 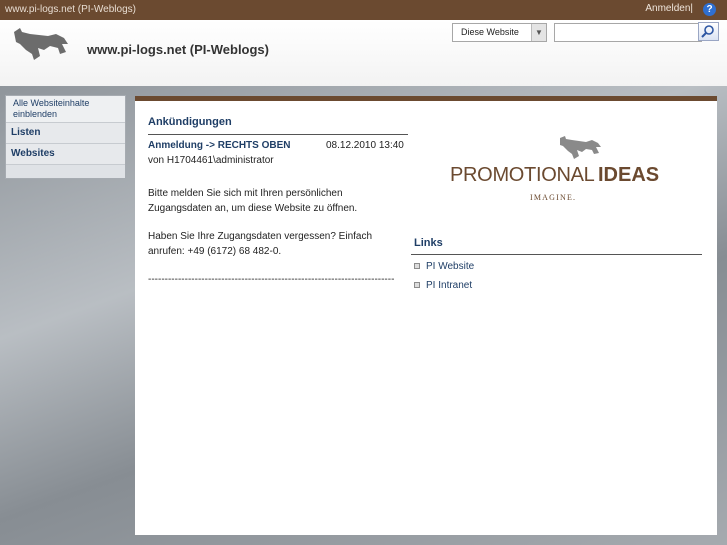 What do you see at coordinates (628, 32) in the screenshot?
I see `search-input` at bounding box center [628, 32].